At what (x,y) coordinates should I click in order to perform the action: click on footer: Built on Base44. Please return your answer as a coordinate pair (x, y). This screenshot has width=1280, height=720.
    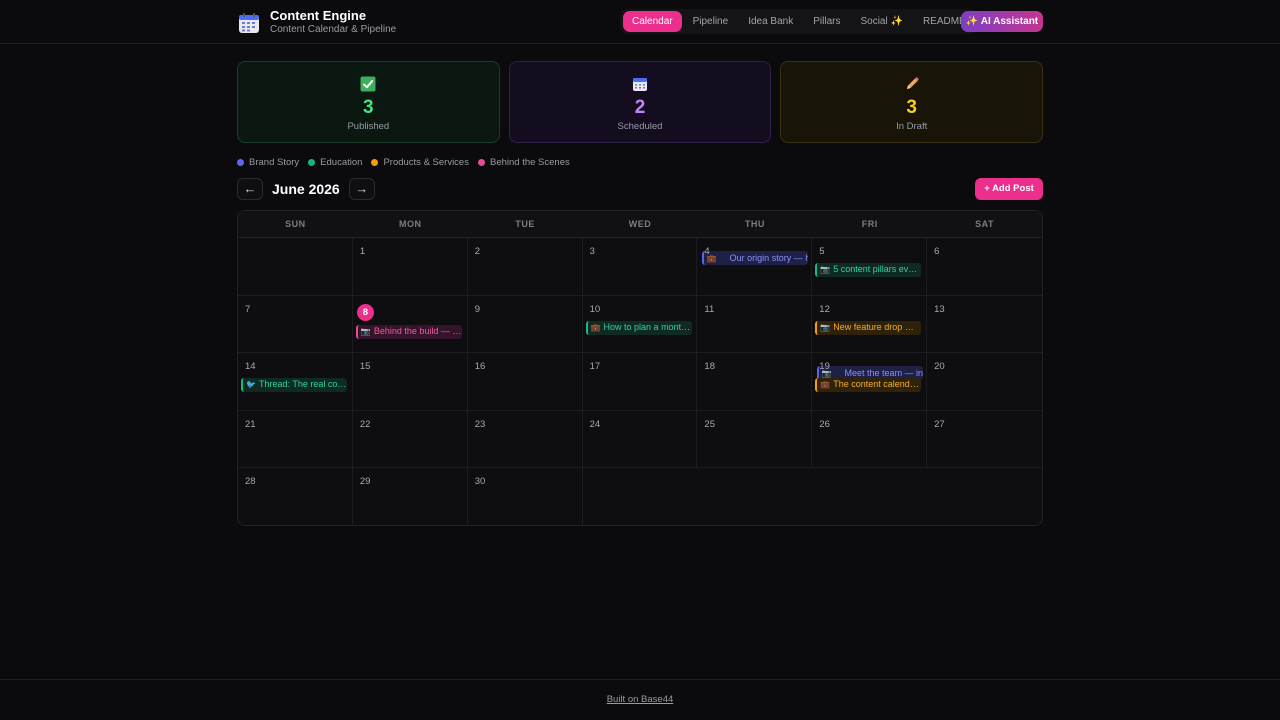
    Looking at the image, I should click on (640, 699).